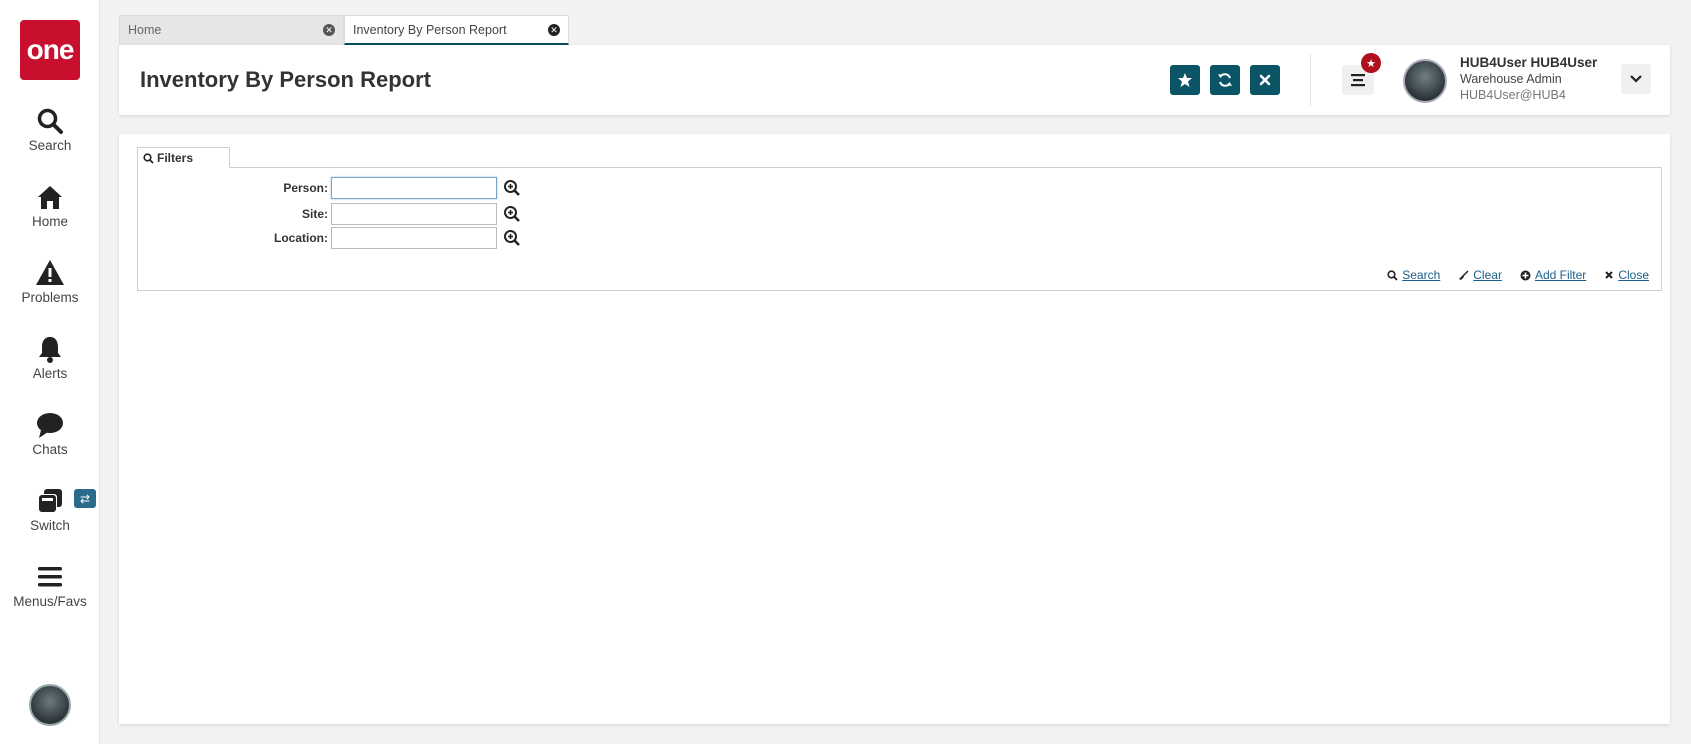 This screenshot has width=1691, height=744. What do you see at coordinates (1511, 79) in the screenshot?
I see `user-role: Warehouse Admin` at bounding box center [1511, 79].